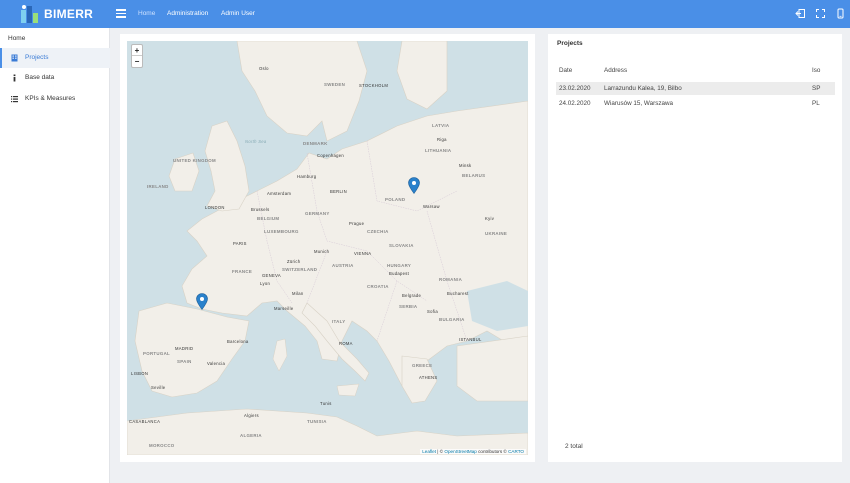 This screenshot has width=850, height=483. What do you see at coordinates (55, 99) in the screenshot?
I see `sidebar-item-kpis: KPIs & Measures` at bounding box center [55, 99].